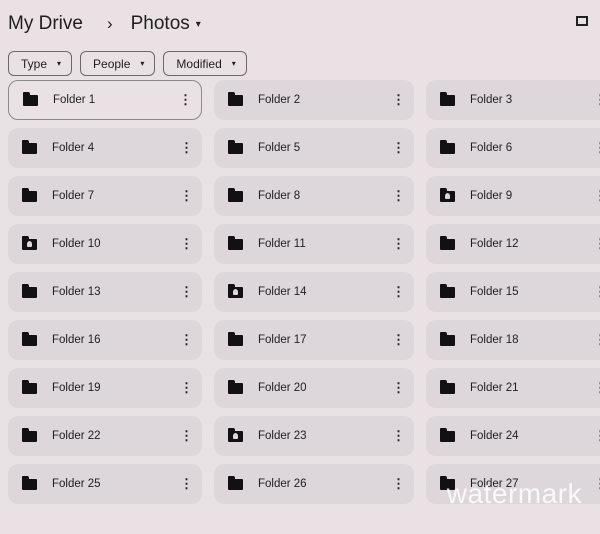 The height and width of the screenshot is (534, 600). Describe the element at coordinates (513, 436) in the screenshot. I see `folder-item: Folder 24 ⋮` at that location.